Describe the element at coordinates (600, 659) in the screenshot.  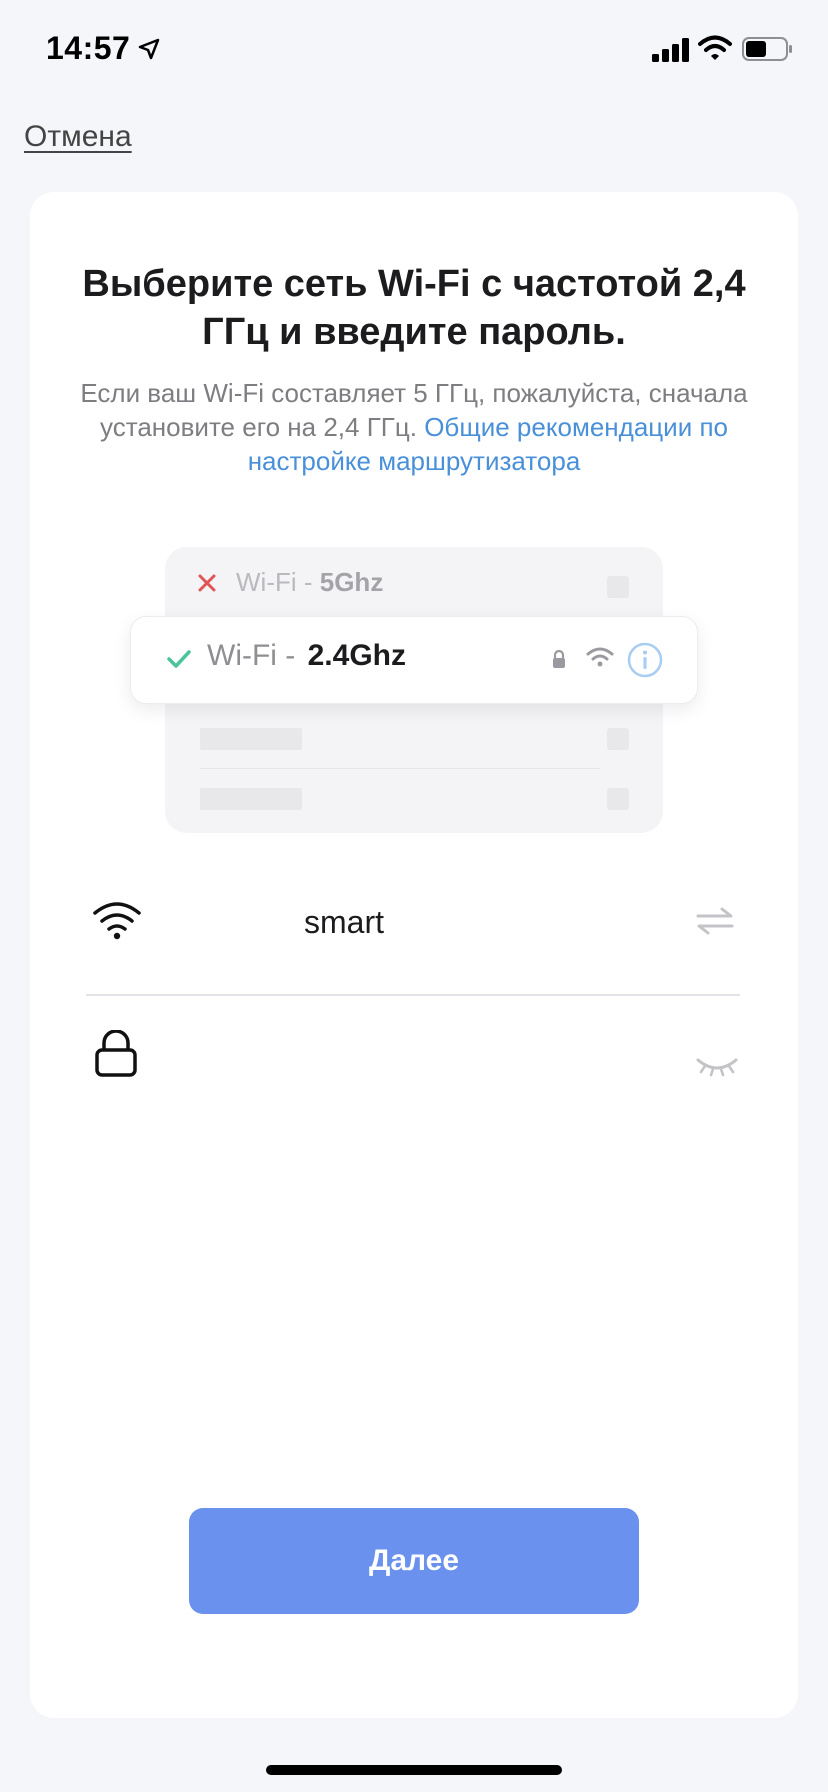
I see `wifi-signal-icon` at that location.